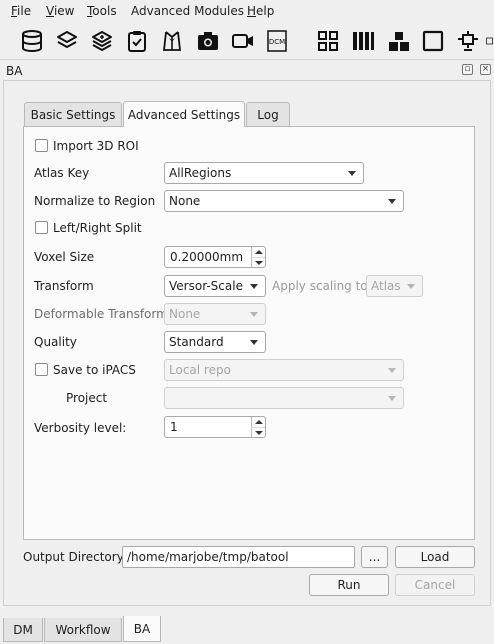  I want to click on atlas-key-select: AllRegions, so click(264, 173).